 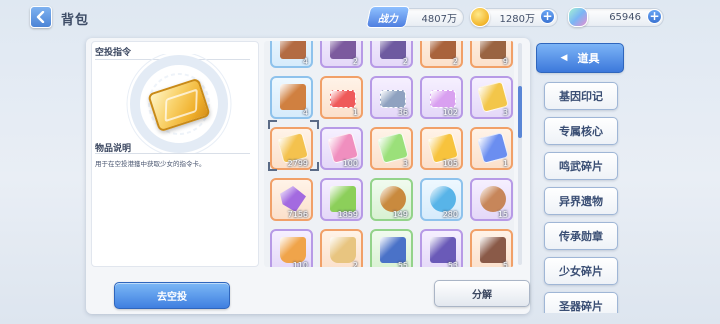 What do you see at coordinates (581, 306) in the screenshot?
I see `tab-label: 圣器碎片` at bounding box center [581, 306].